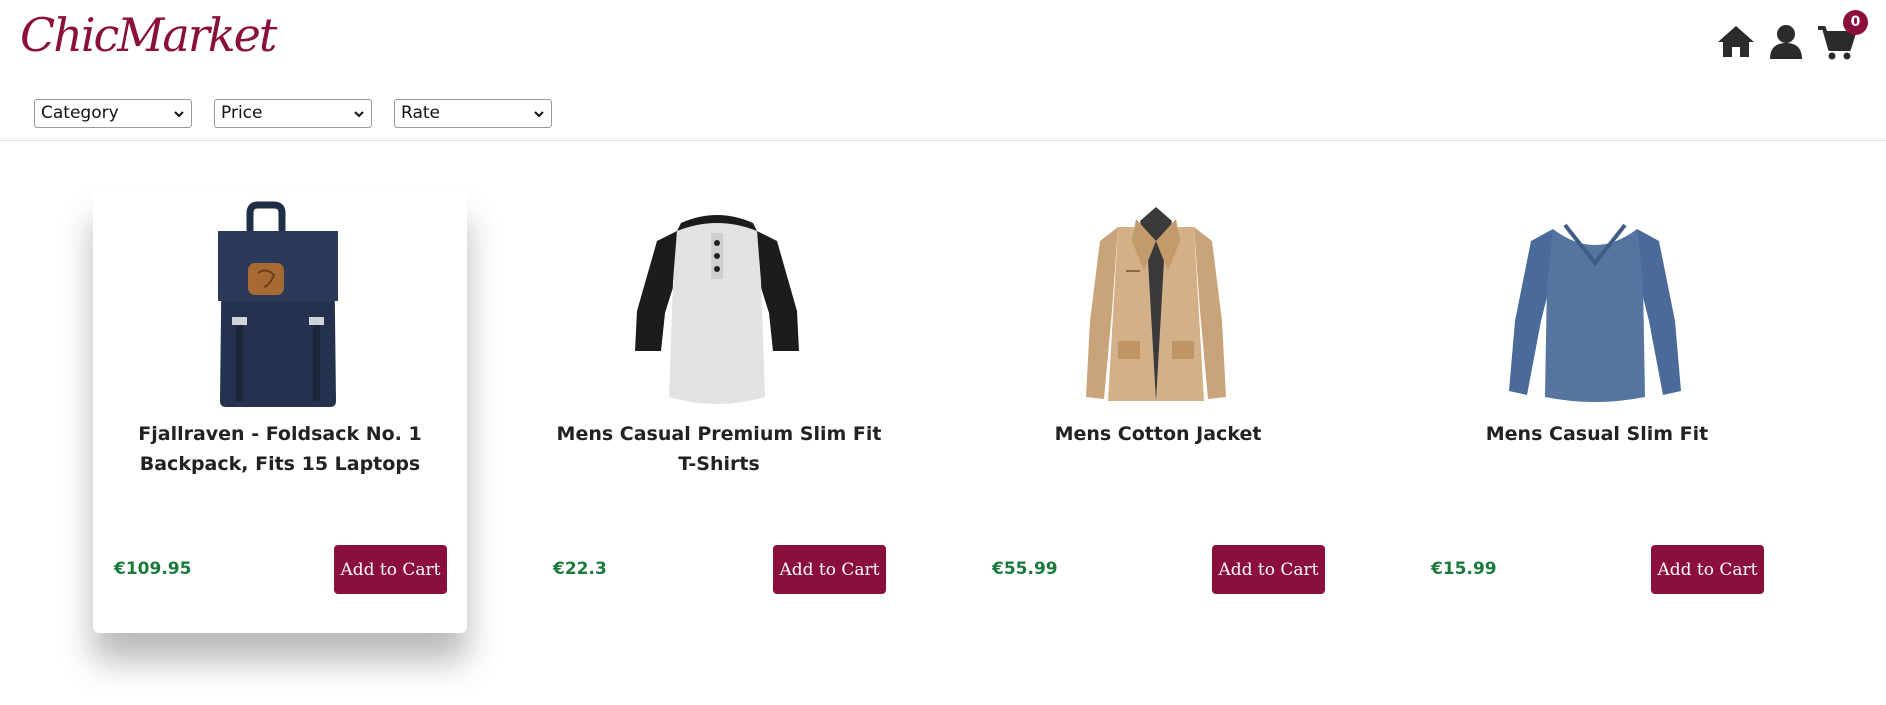 The width and height of the screenshot is (1886, 705). I want to click on category-select: Category, so click(113, 113).